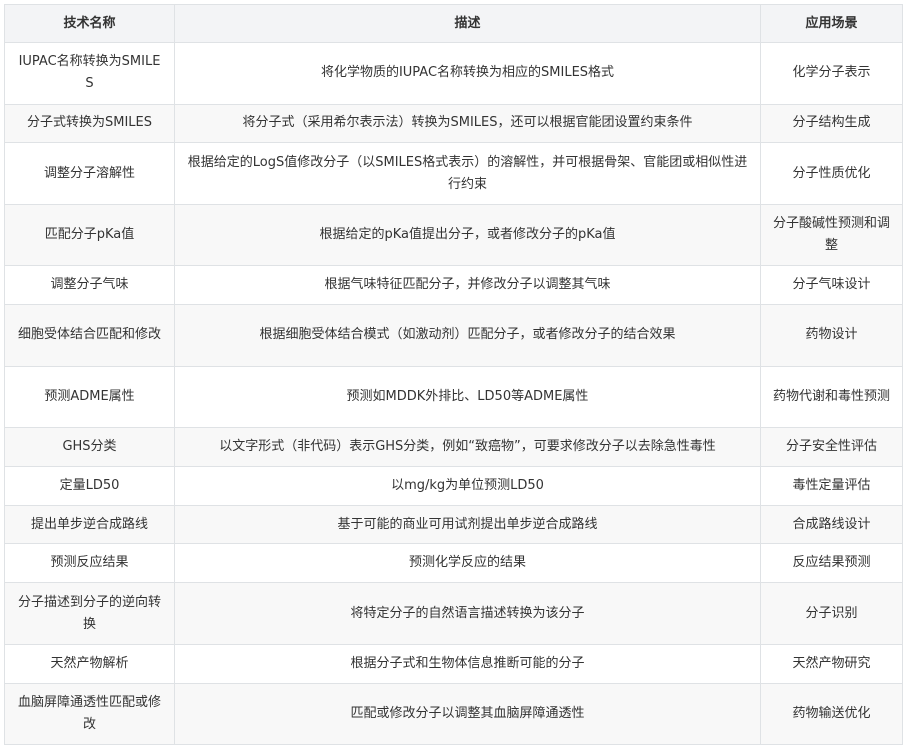  I want to click on cell-application: 毒性定量评估, so click(831, 485).